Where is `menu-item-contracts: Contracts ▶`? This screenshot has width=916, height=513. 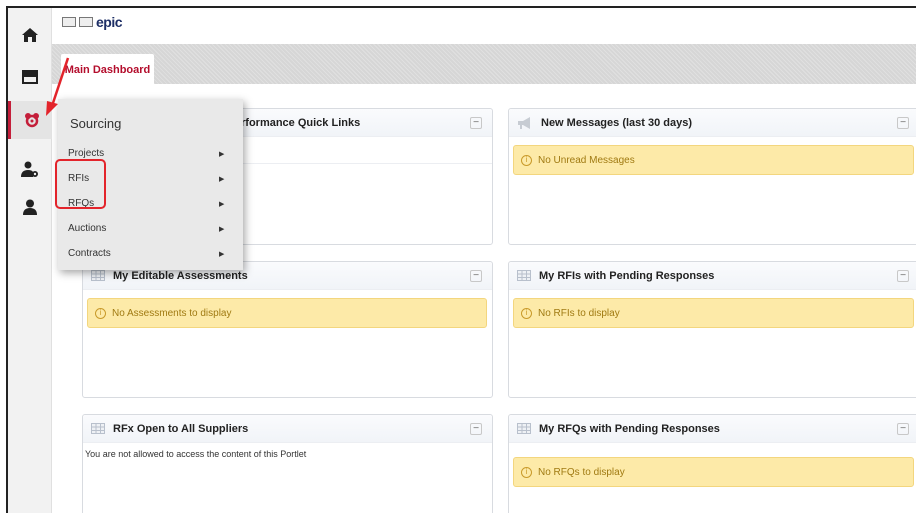
menu-item-contracts: Contracts ▶ is located at coordinates (150, 253).